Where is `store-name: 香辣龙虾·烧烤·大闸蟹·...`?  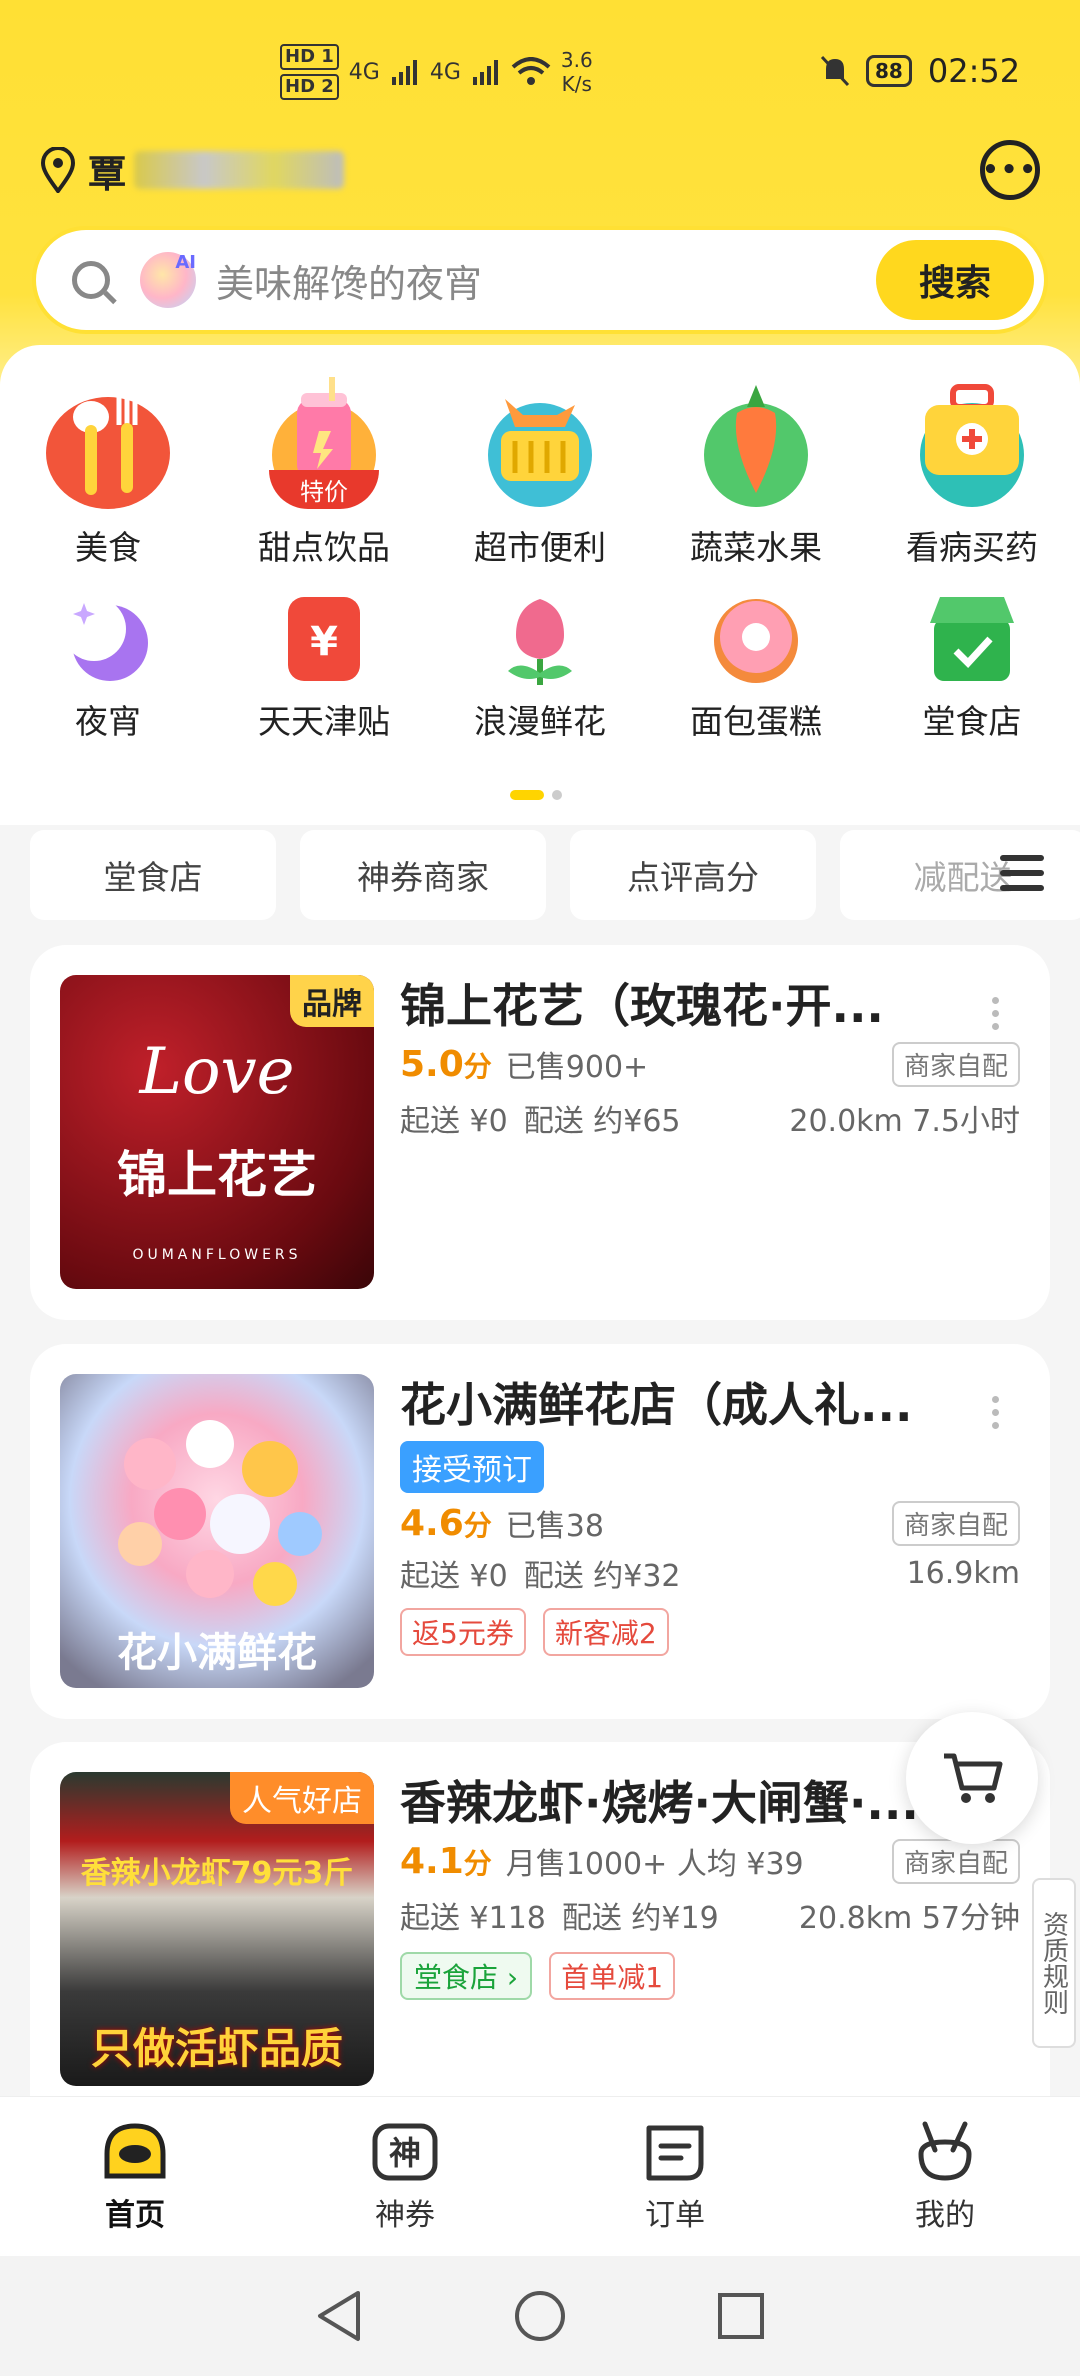
store-name: 香辣龙虾·烧烤·大闸蟹·... is located at coordinates (680, 1803).